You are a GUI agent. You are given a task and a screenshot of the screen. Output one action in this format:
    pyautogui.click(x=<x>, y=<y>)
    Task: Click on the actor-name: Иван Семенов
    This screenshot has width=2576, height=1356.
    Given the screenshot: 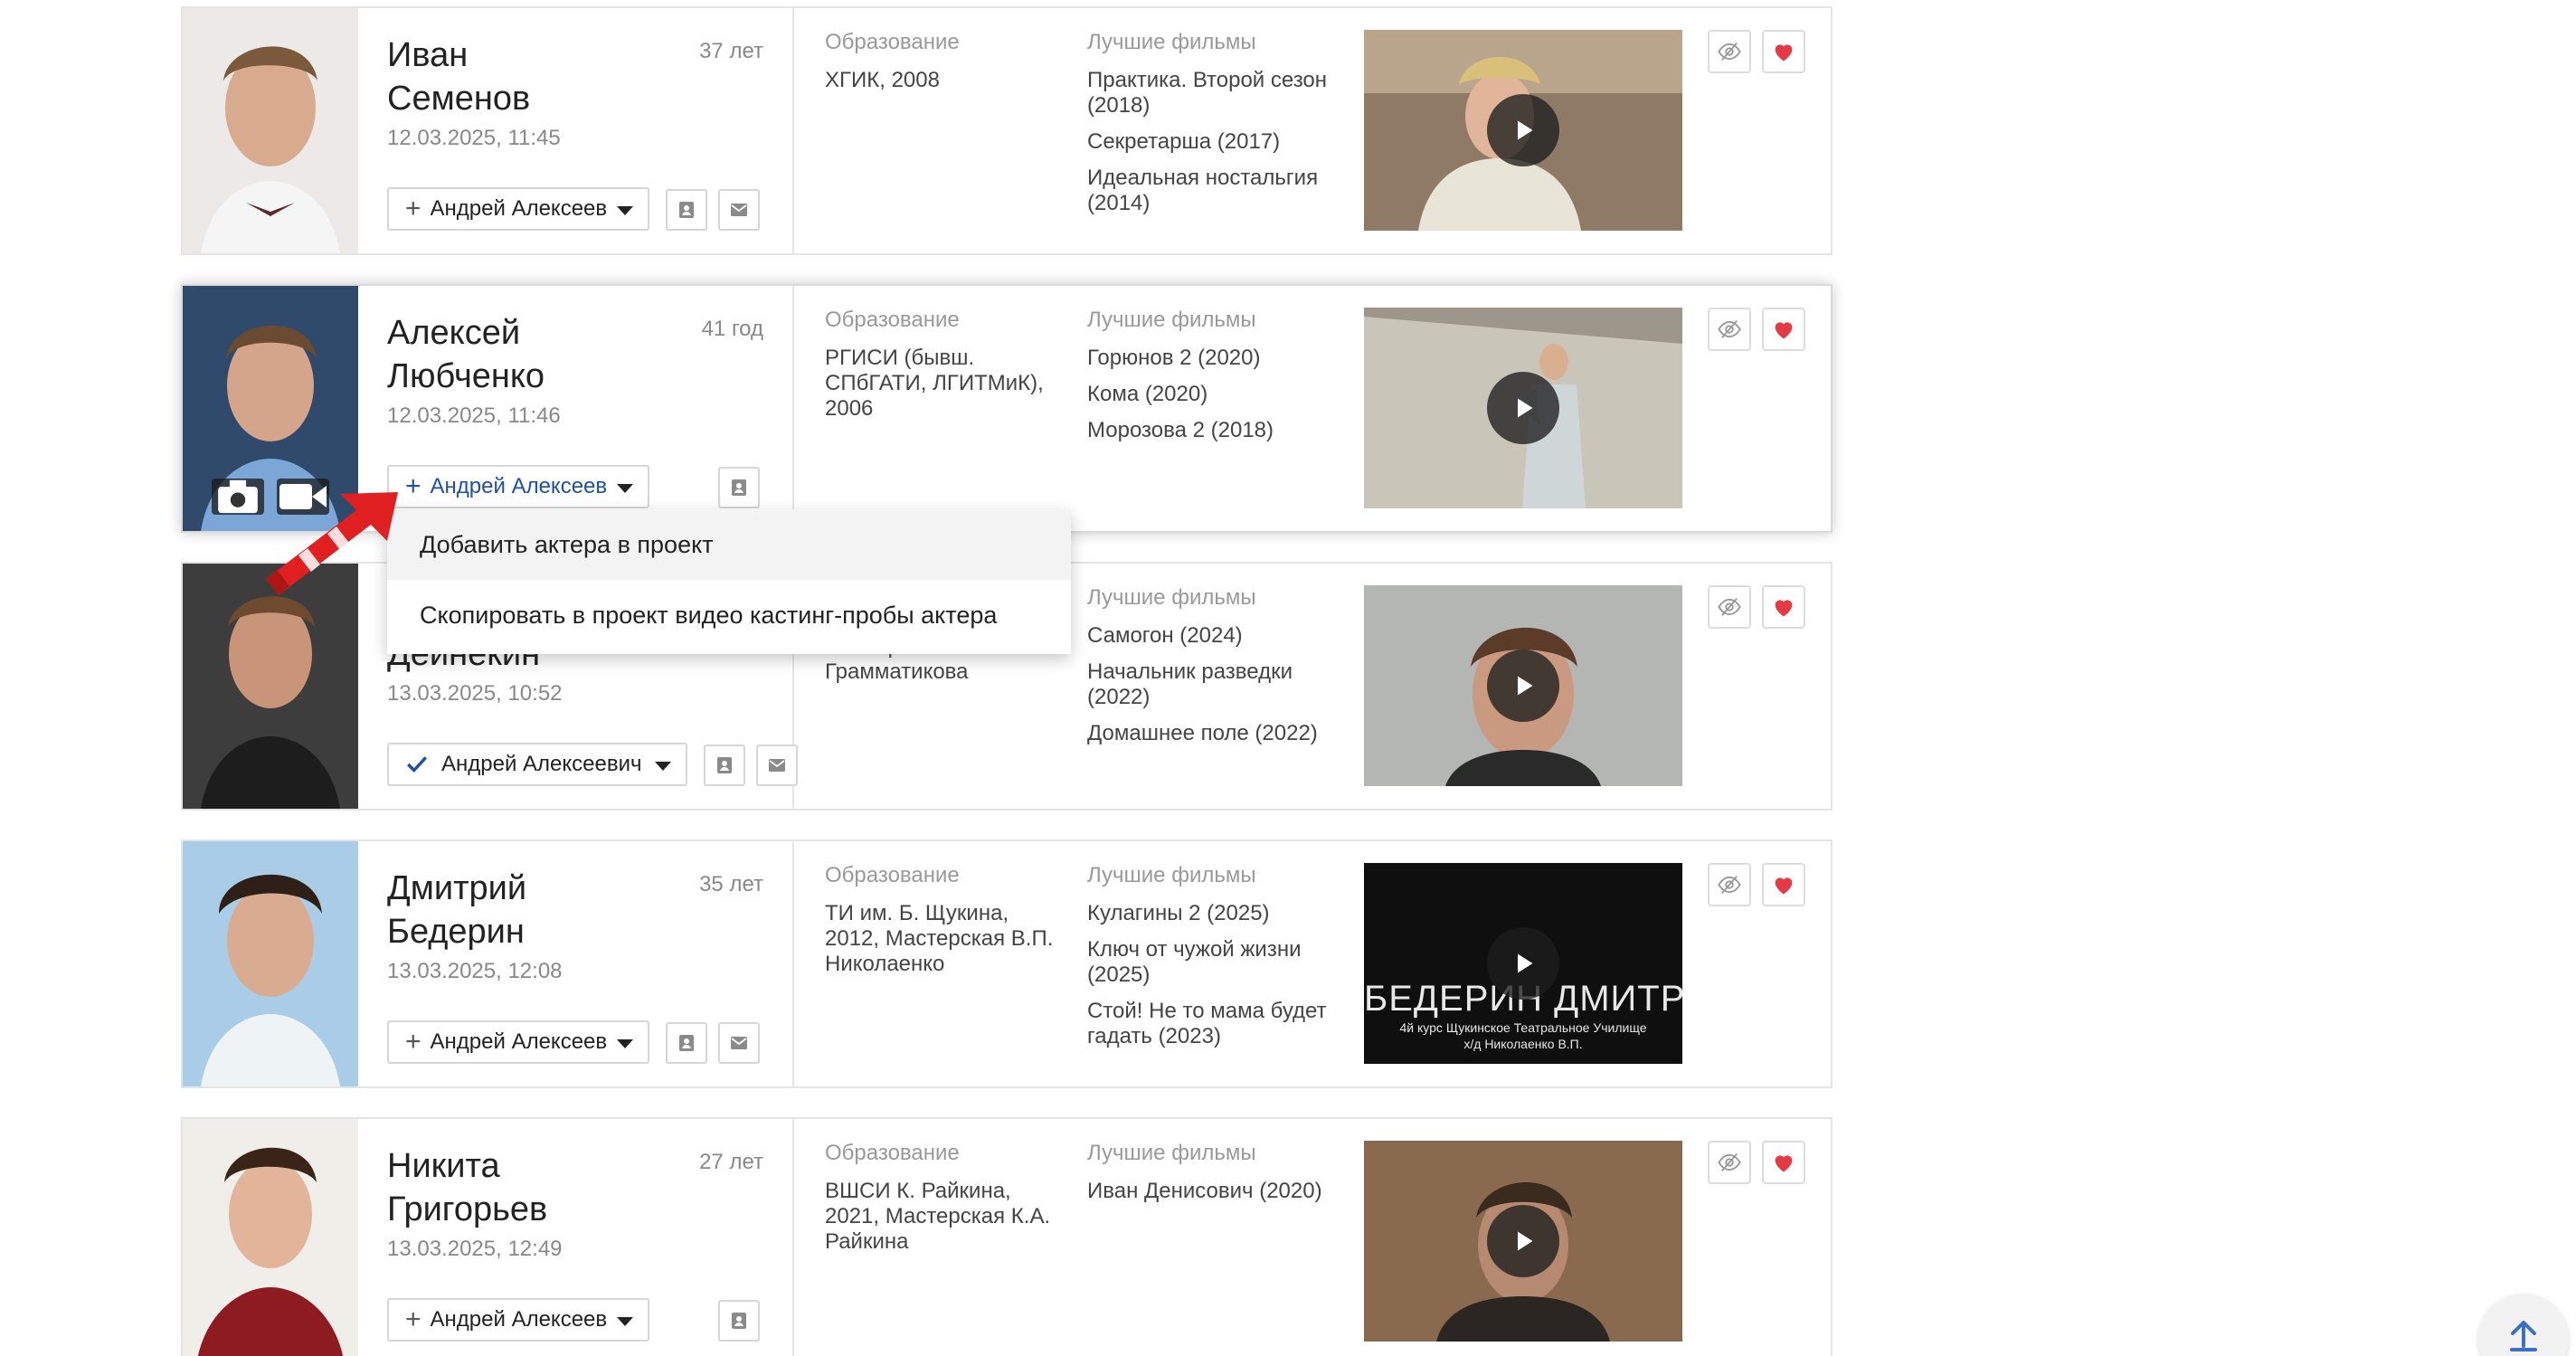 What is the action you would take?
    pyautogui.click(x=522, y=76)
    